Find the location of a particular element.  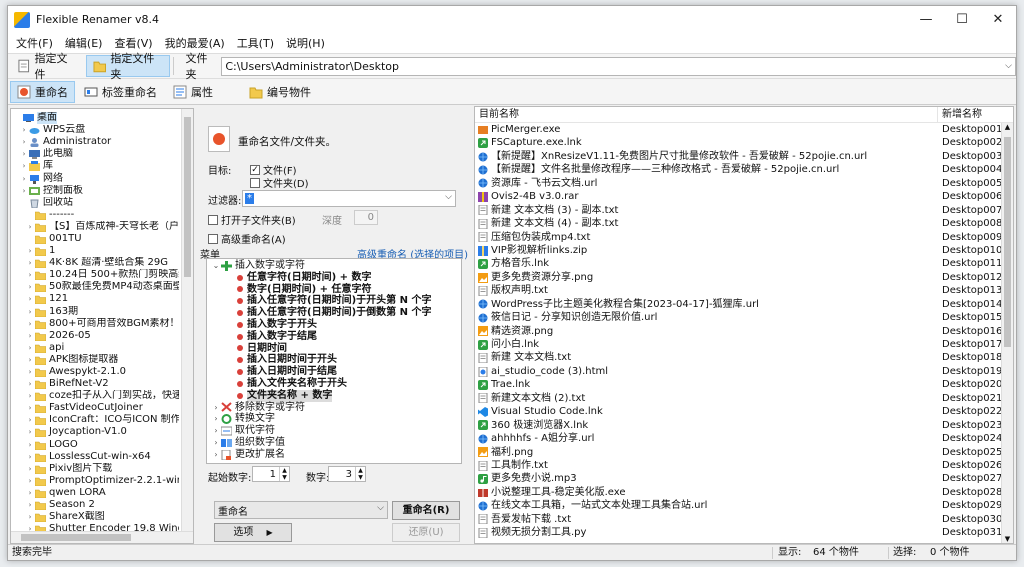

table-row: 360 极速浏览器X.lnk Desktop023.lnl is located at coordinates (744, 425).